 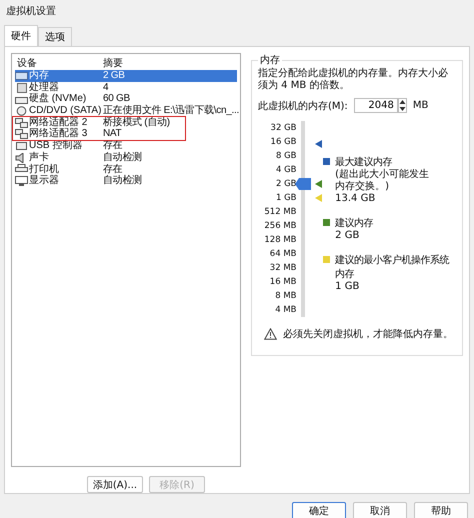 I want to click on tab: 选项, so click(x=55, y=36).